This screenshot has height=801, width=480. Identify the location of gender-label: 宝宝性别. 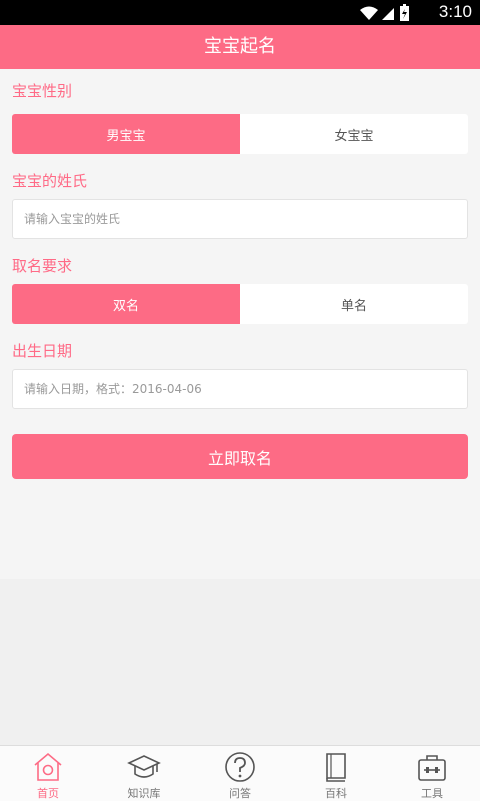
(42, 91).